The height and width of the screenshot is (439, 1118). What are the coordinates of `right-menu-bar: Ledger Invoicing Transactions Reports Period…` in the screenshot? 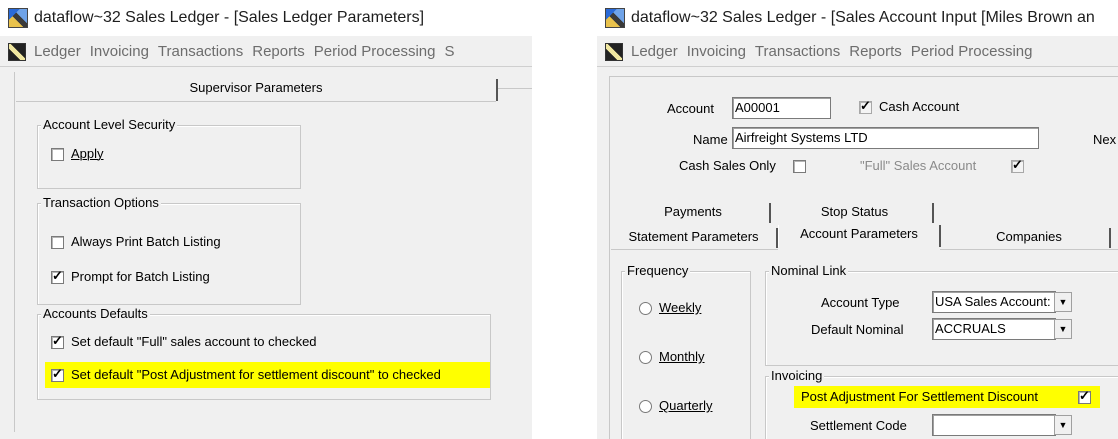 It's located at (857, 52).